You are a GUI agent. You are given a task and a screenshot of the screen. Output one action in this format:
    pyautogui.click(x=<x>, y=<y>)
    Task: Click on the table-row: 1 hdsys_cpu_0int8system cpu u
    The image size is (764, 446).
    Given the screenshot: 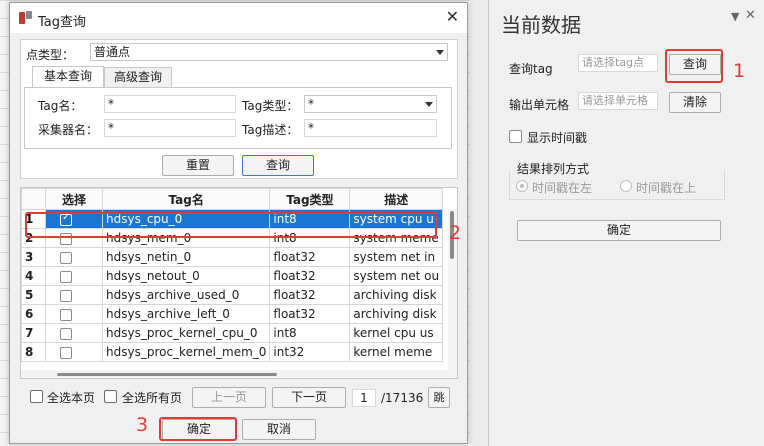 What is the action you would take?
    pyautogui.click(x=232, y=219)
    